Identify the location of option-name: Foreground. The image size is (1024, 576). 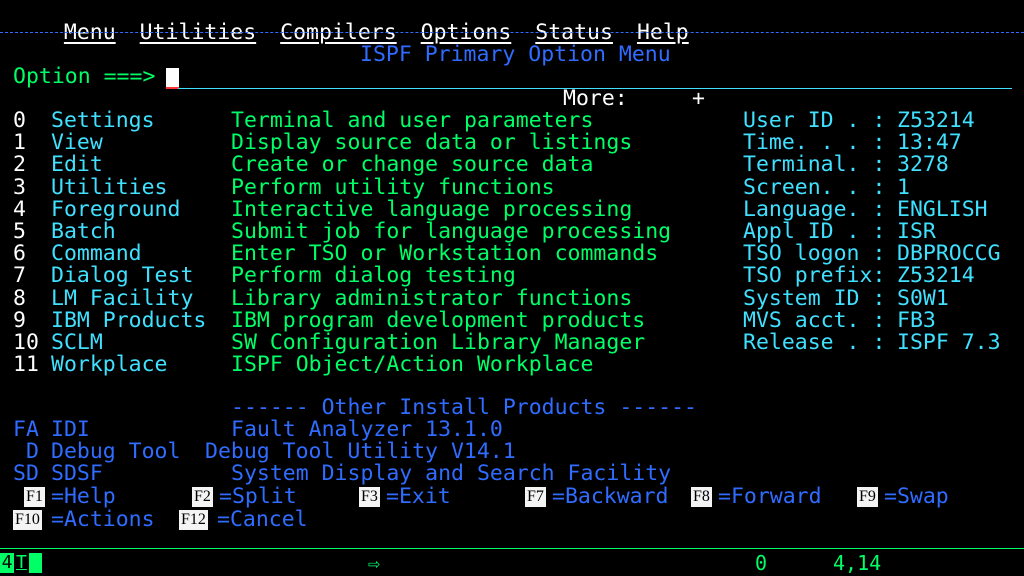
(115, 209).